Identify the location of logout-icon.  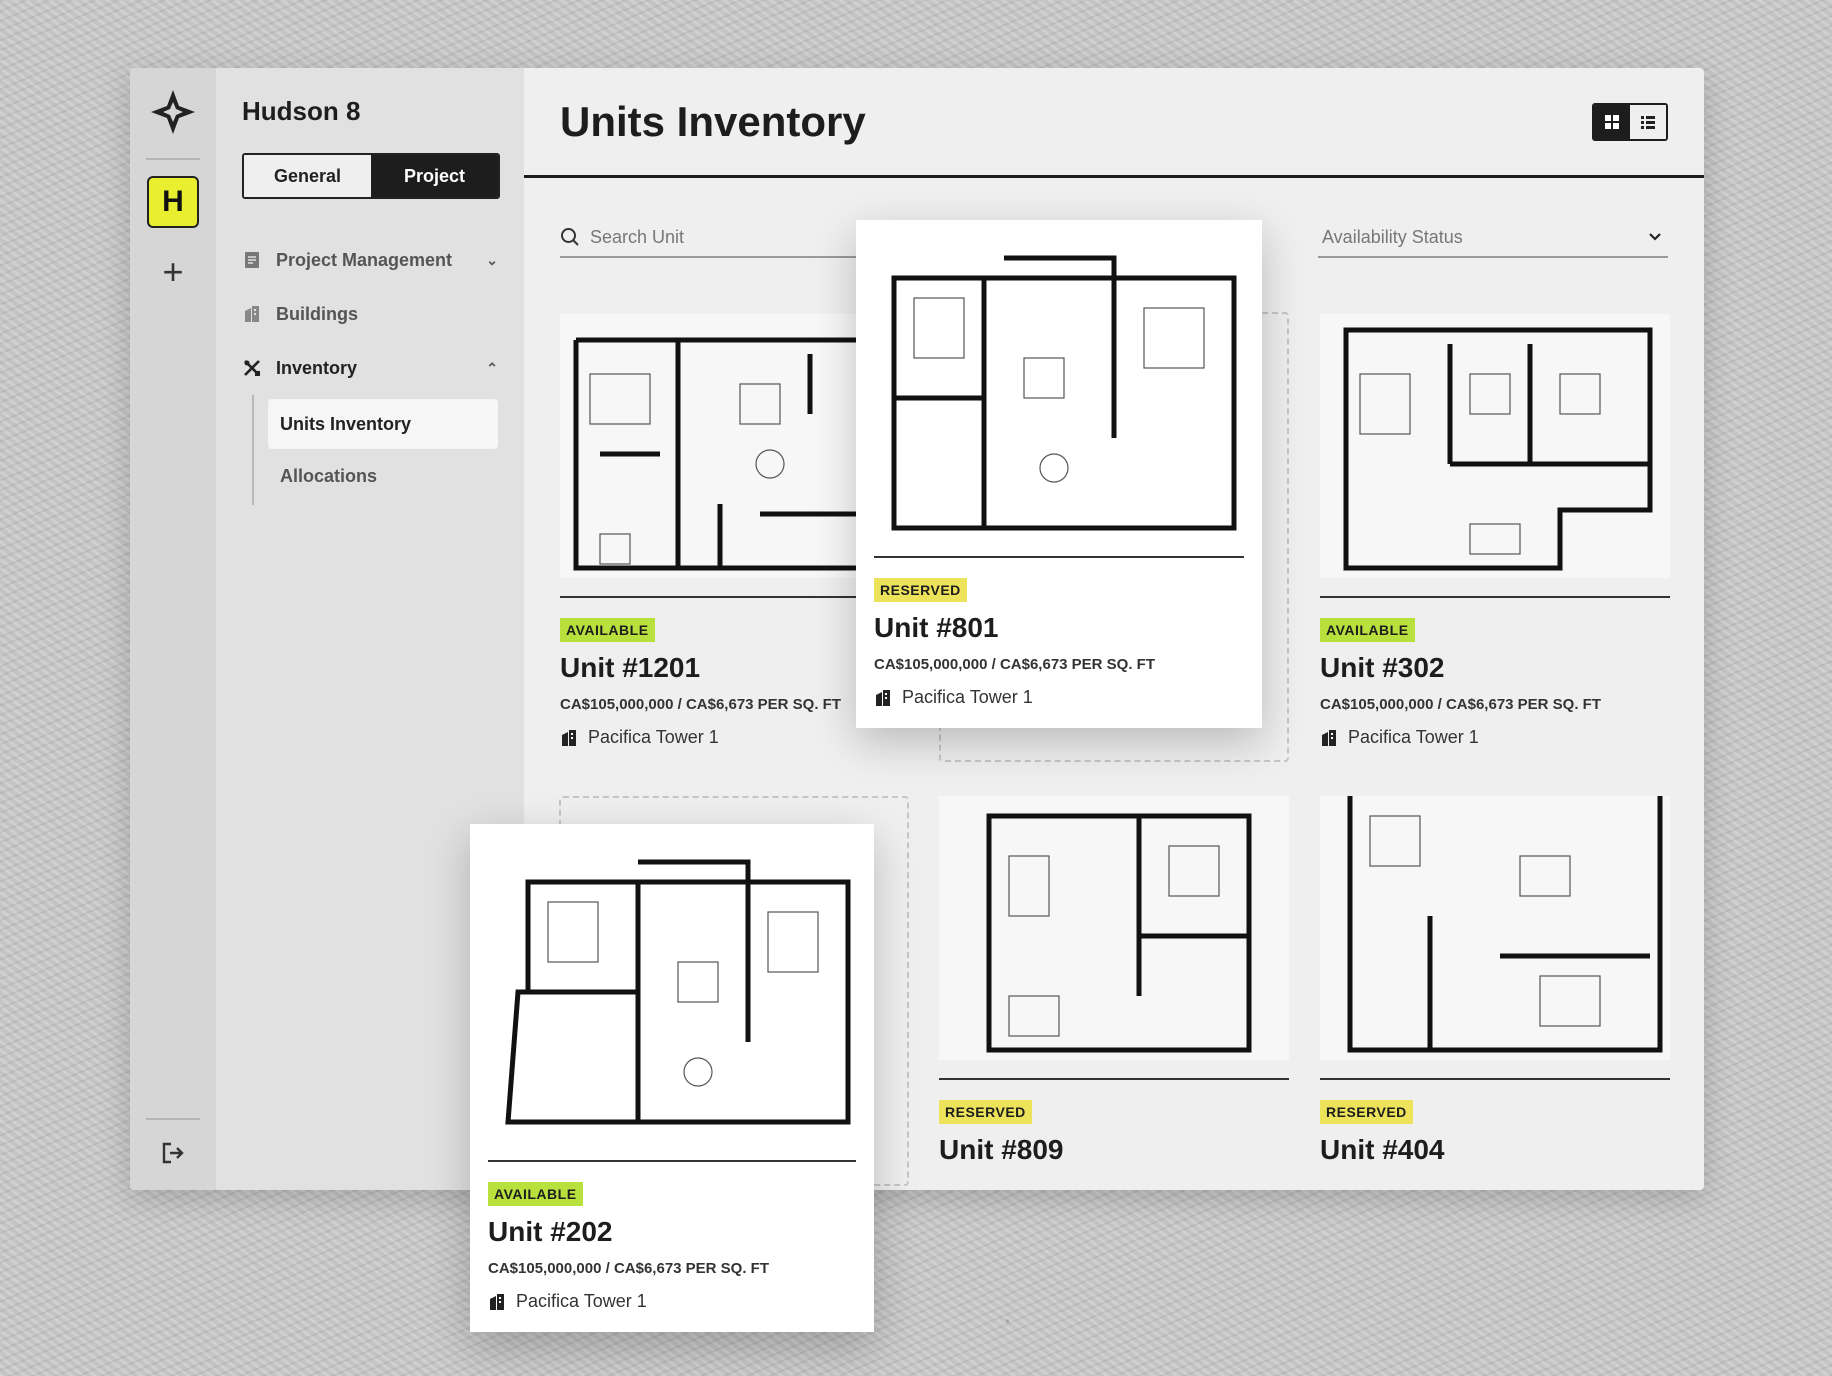
(173, 1153).